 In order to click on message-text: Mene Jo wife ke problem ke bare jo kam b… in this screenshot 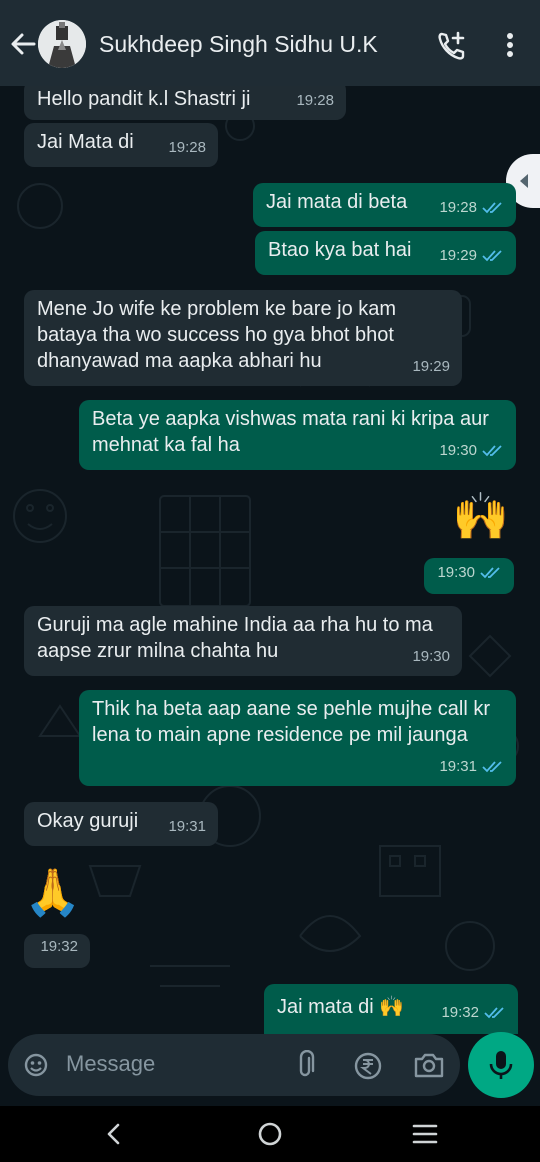, I will do `click(217, 335)`.